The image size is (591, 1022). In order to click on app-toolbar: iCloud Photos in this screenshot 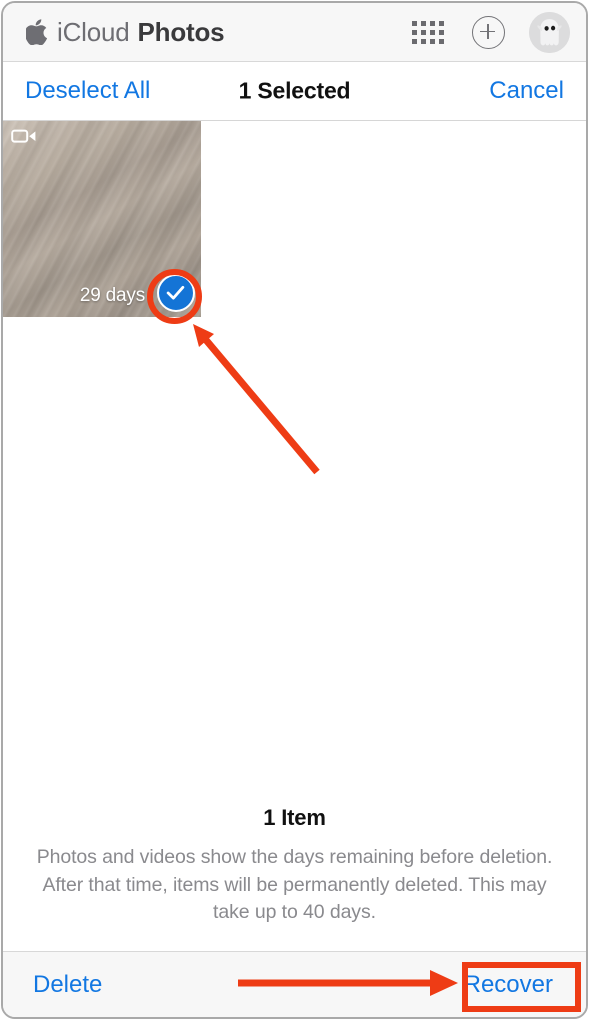, I will do `click(294, 32)`.